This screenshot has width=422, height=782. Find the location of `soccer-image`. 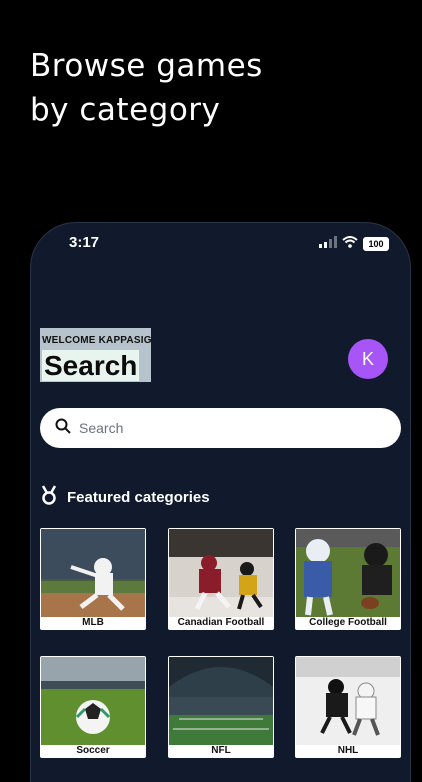

soccer-image is located at coordinates (93, 701).